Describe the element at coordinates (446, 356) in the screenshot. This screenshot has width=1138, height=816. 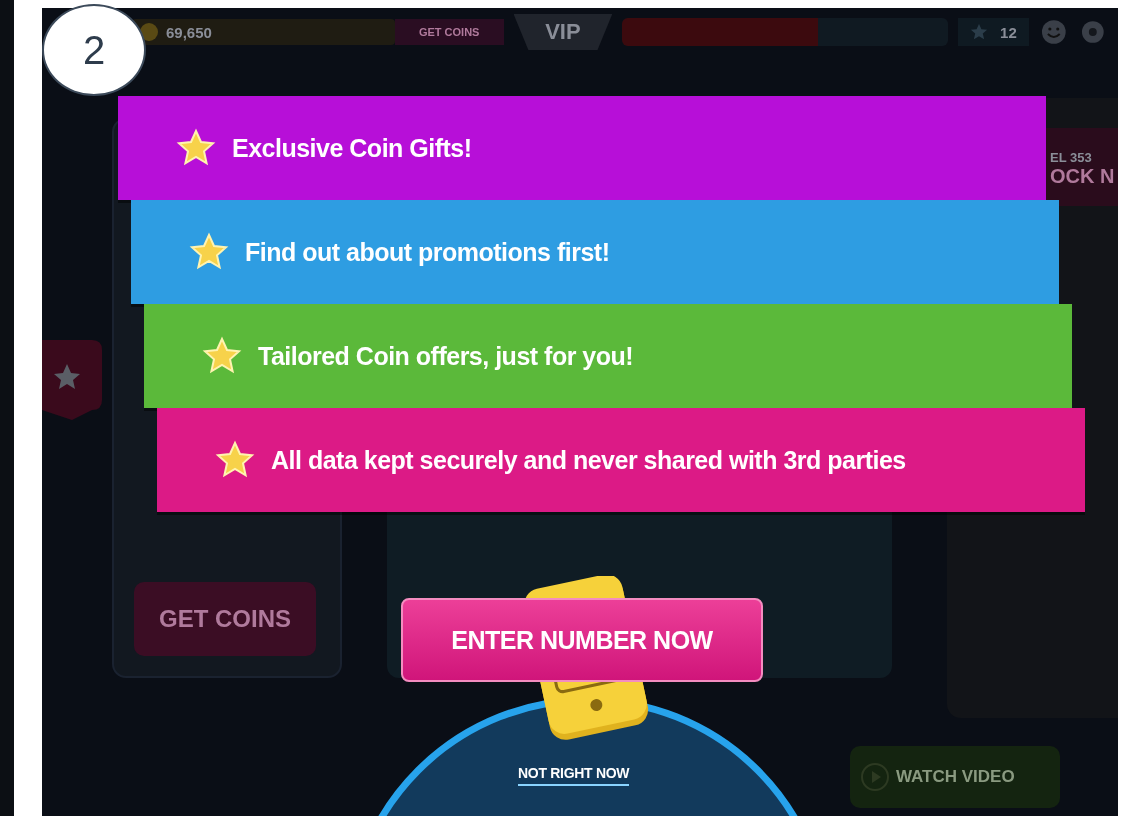
I see `benefit-text: Tailored Coin offers, just for you!` at that location.